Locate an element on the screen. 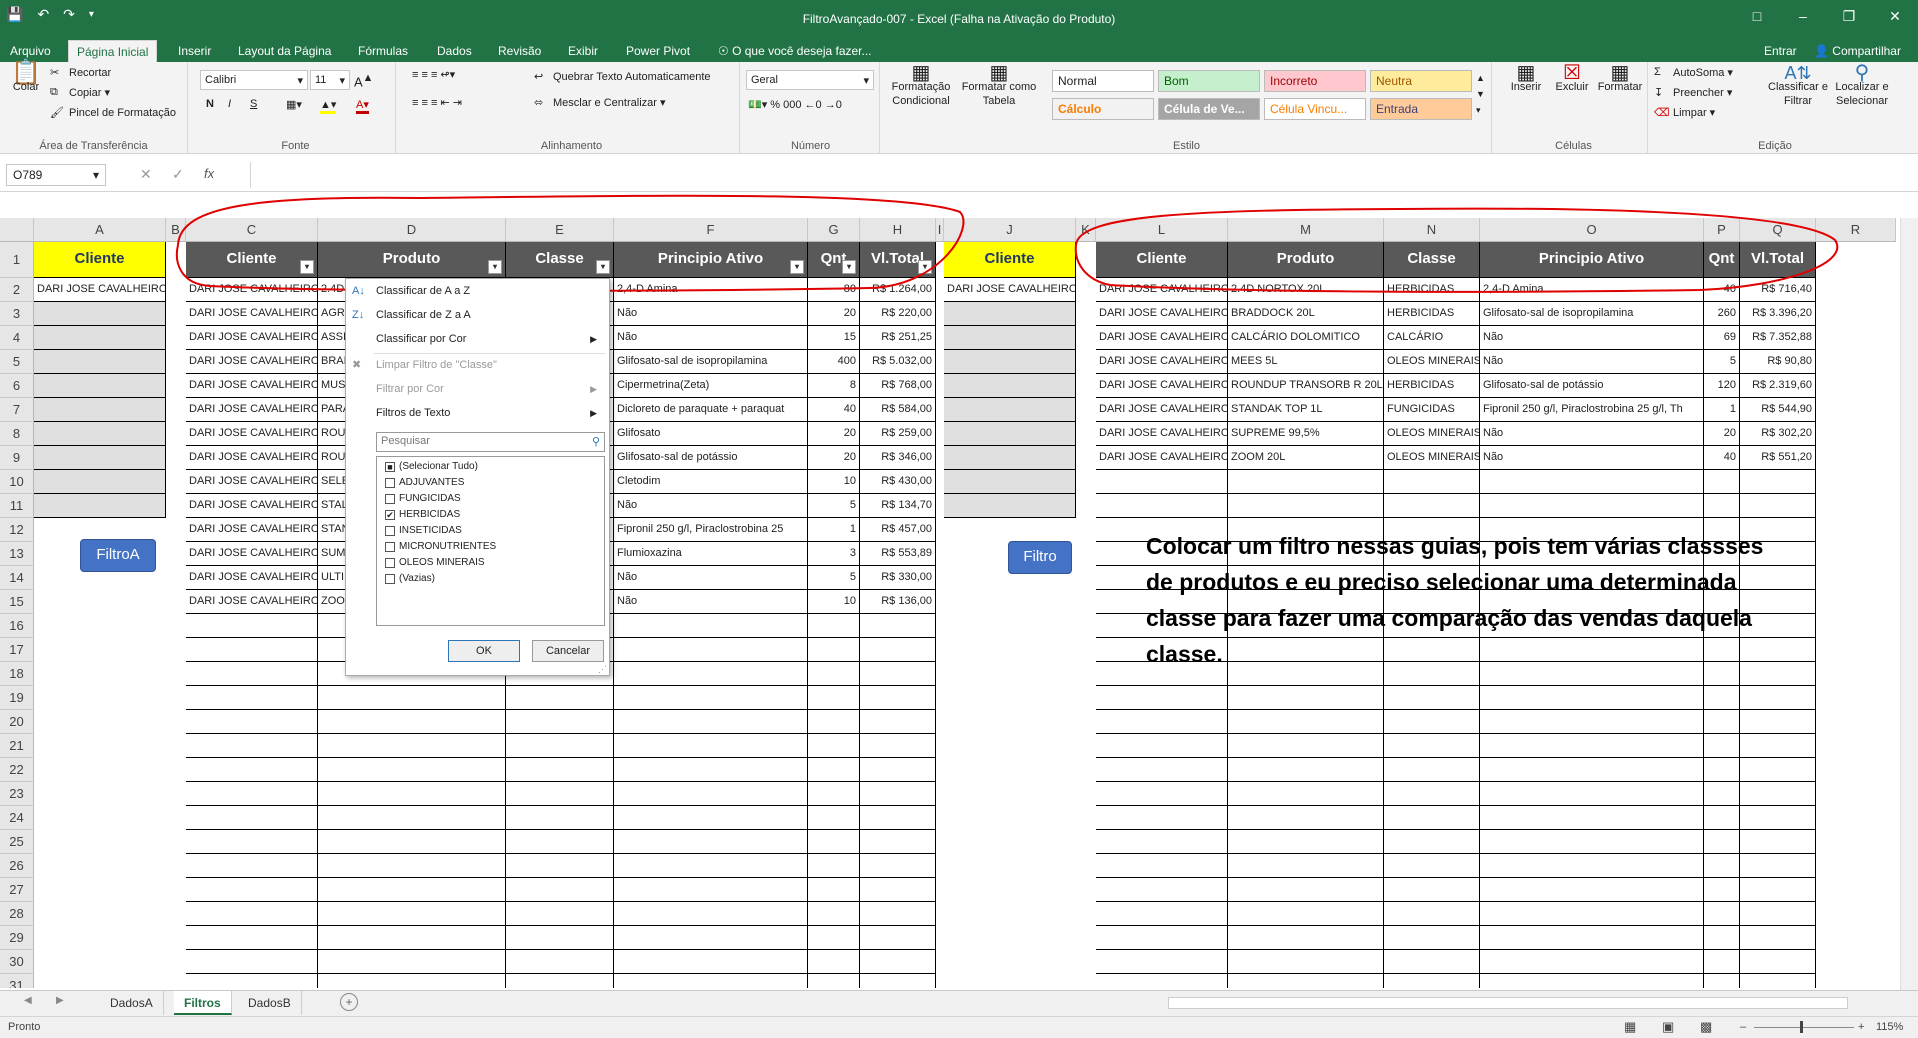 This screenshot has width=1918, height=1038. sort-z-a-label: Classificar de Z a A is located at coordinates (423, 315).